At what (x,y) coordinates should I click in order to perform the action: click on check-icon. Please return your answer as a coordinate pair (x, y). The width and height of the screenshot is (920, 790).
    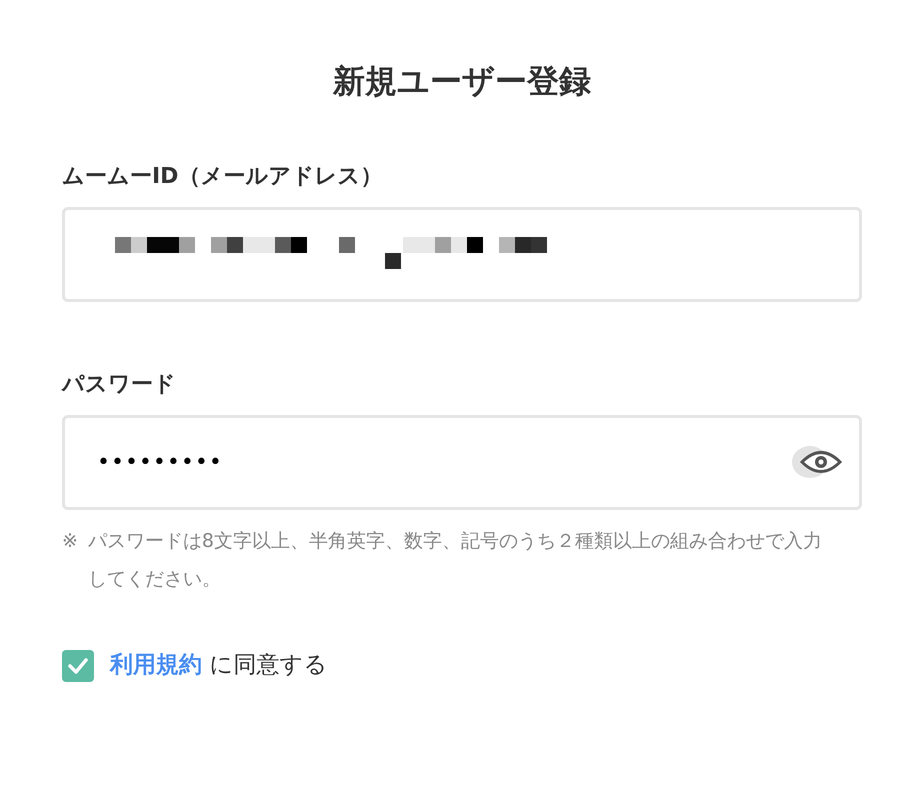
    Looking at the image, I should click on (78, 666).